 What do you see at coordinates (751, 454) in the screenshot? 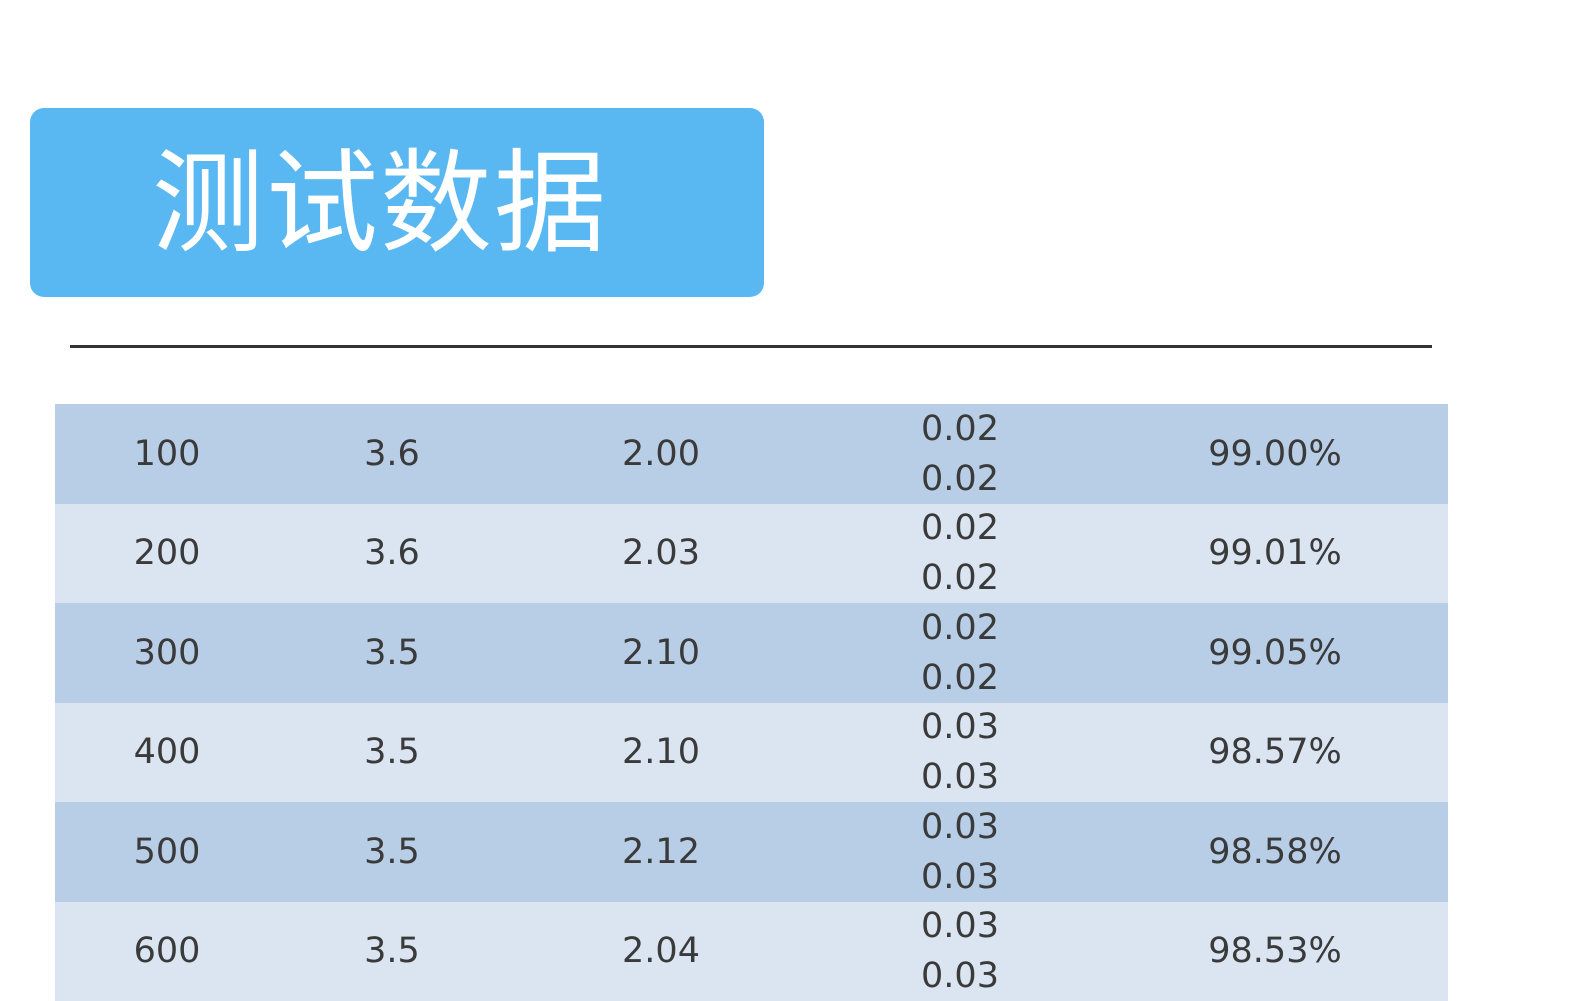
I see `table-row: 100 3.6 2.00 0.02 0.02 99.00%` at bounding box center [751, 454].